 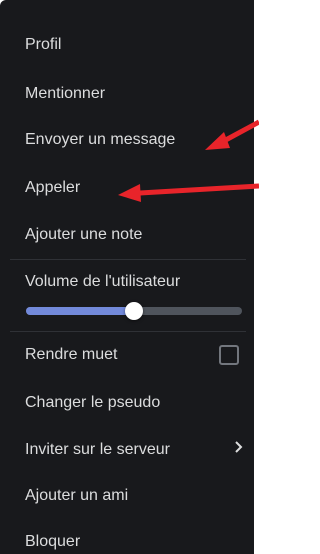 What do you see at coordinates (80, 311) in the screenshot?
I see `volume-slider-fill` at bounding box center [80, 311].